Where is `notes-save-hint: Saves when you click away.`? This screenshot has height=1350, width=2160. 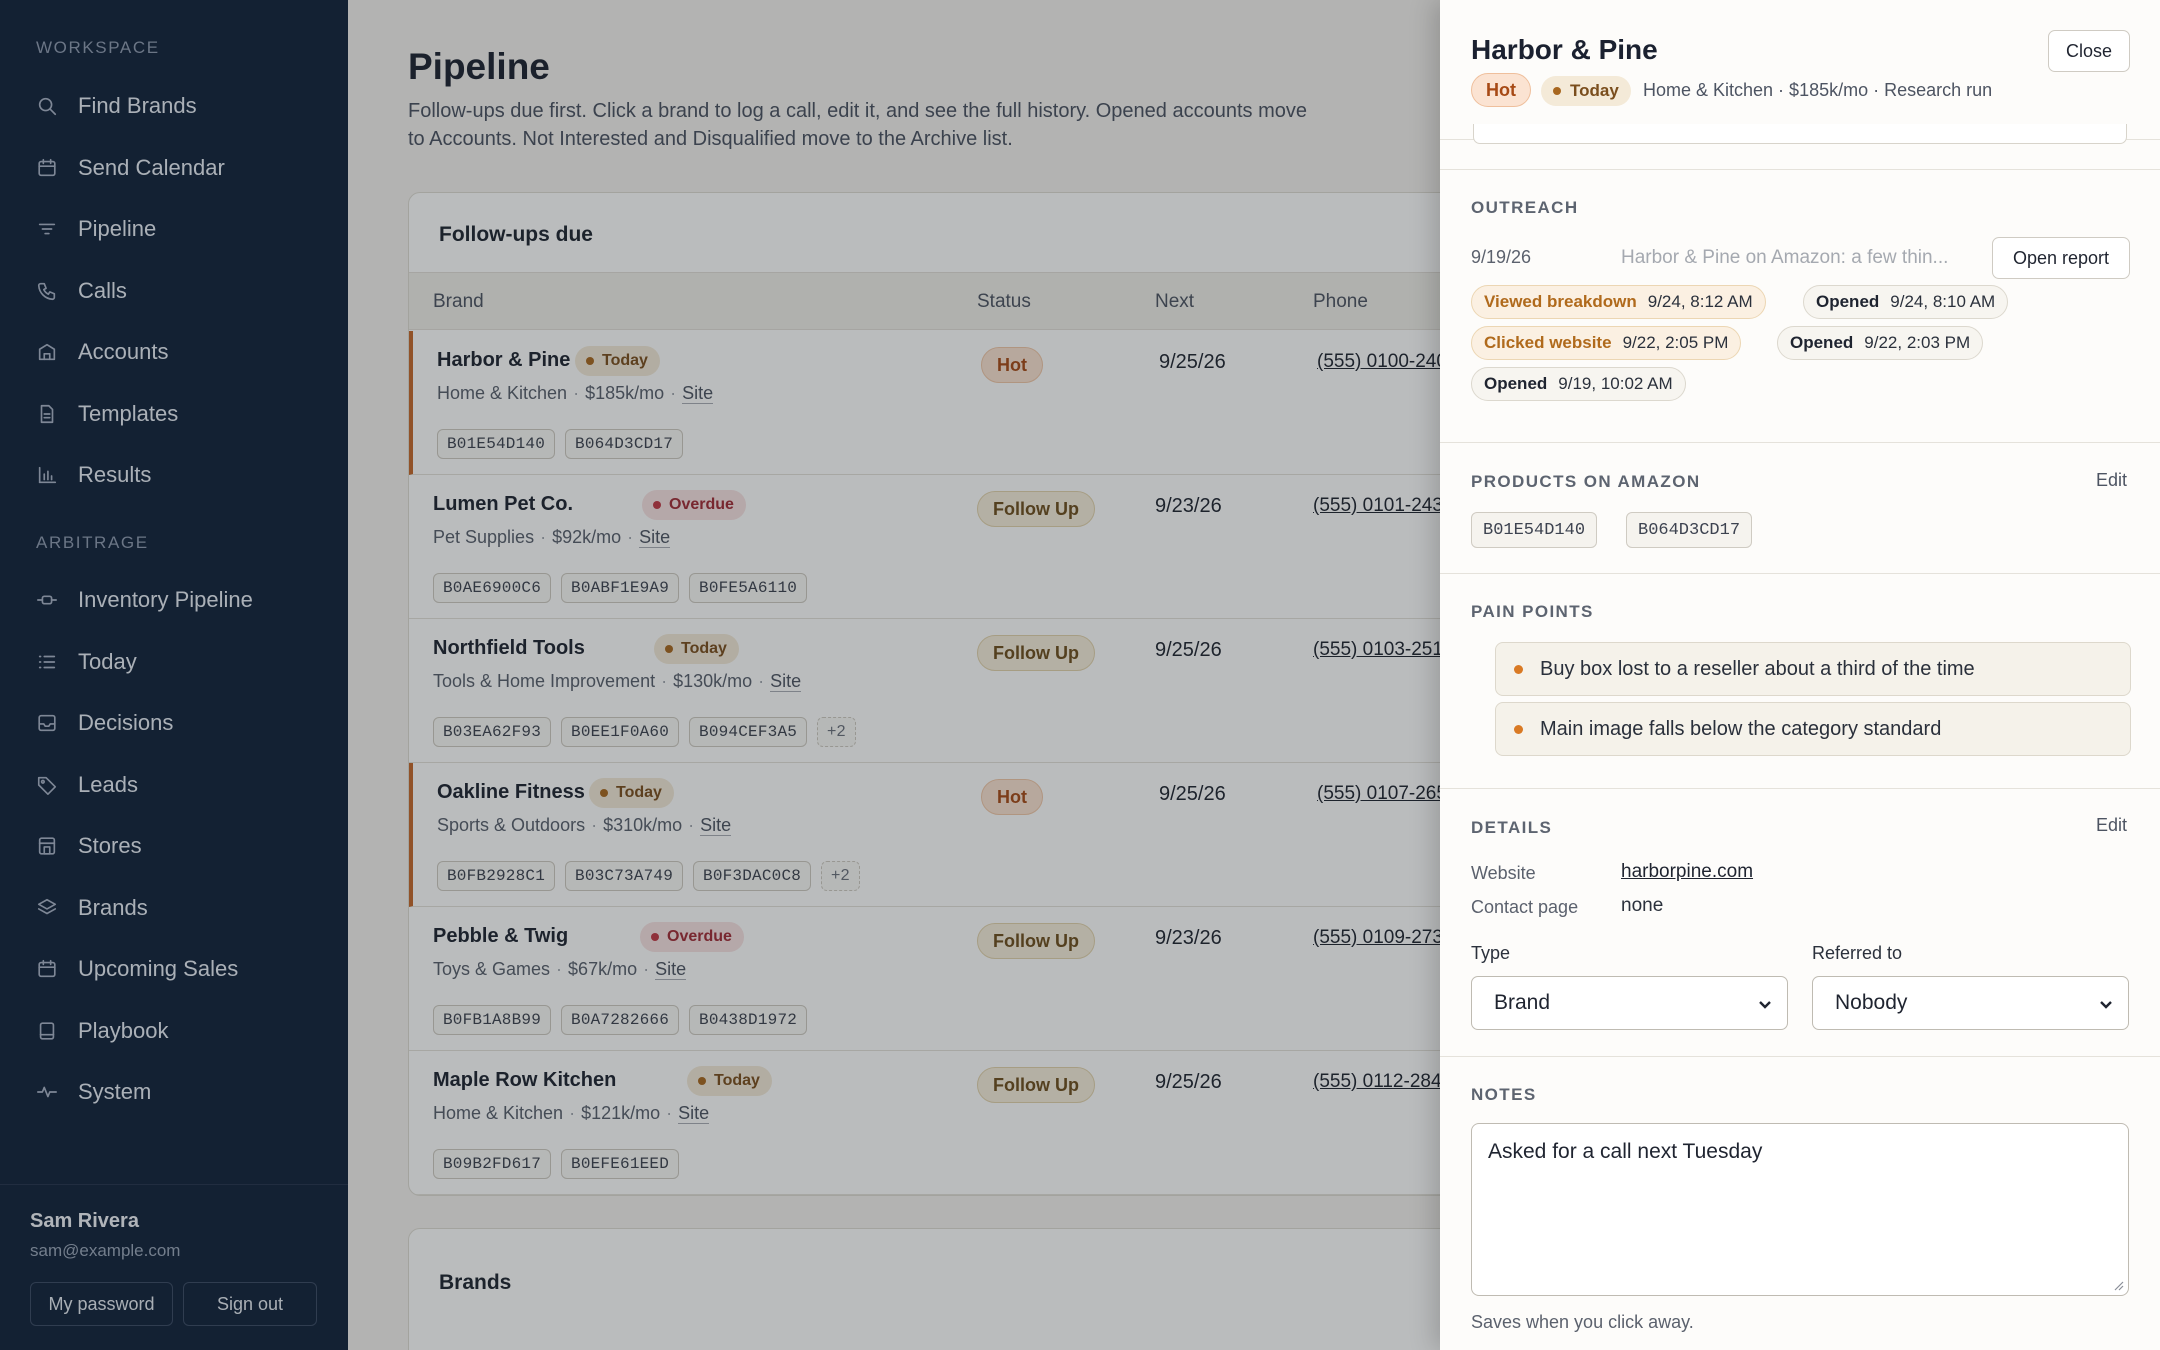 notes-save-hint: Saves when you click away. is located at coordinates (1582, 1322).